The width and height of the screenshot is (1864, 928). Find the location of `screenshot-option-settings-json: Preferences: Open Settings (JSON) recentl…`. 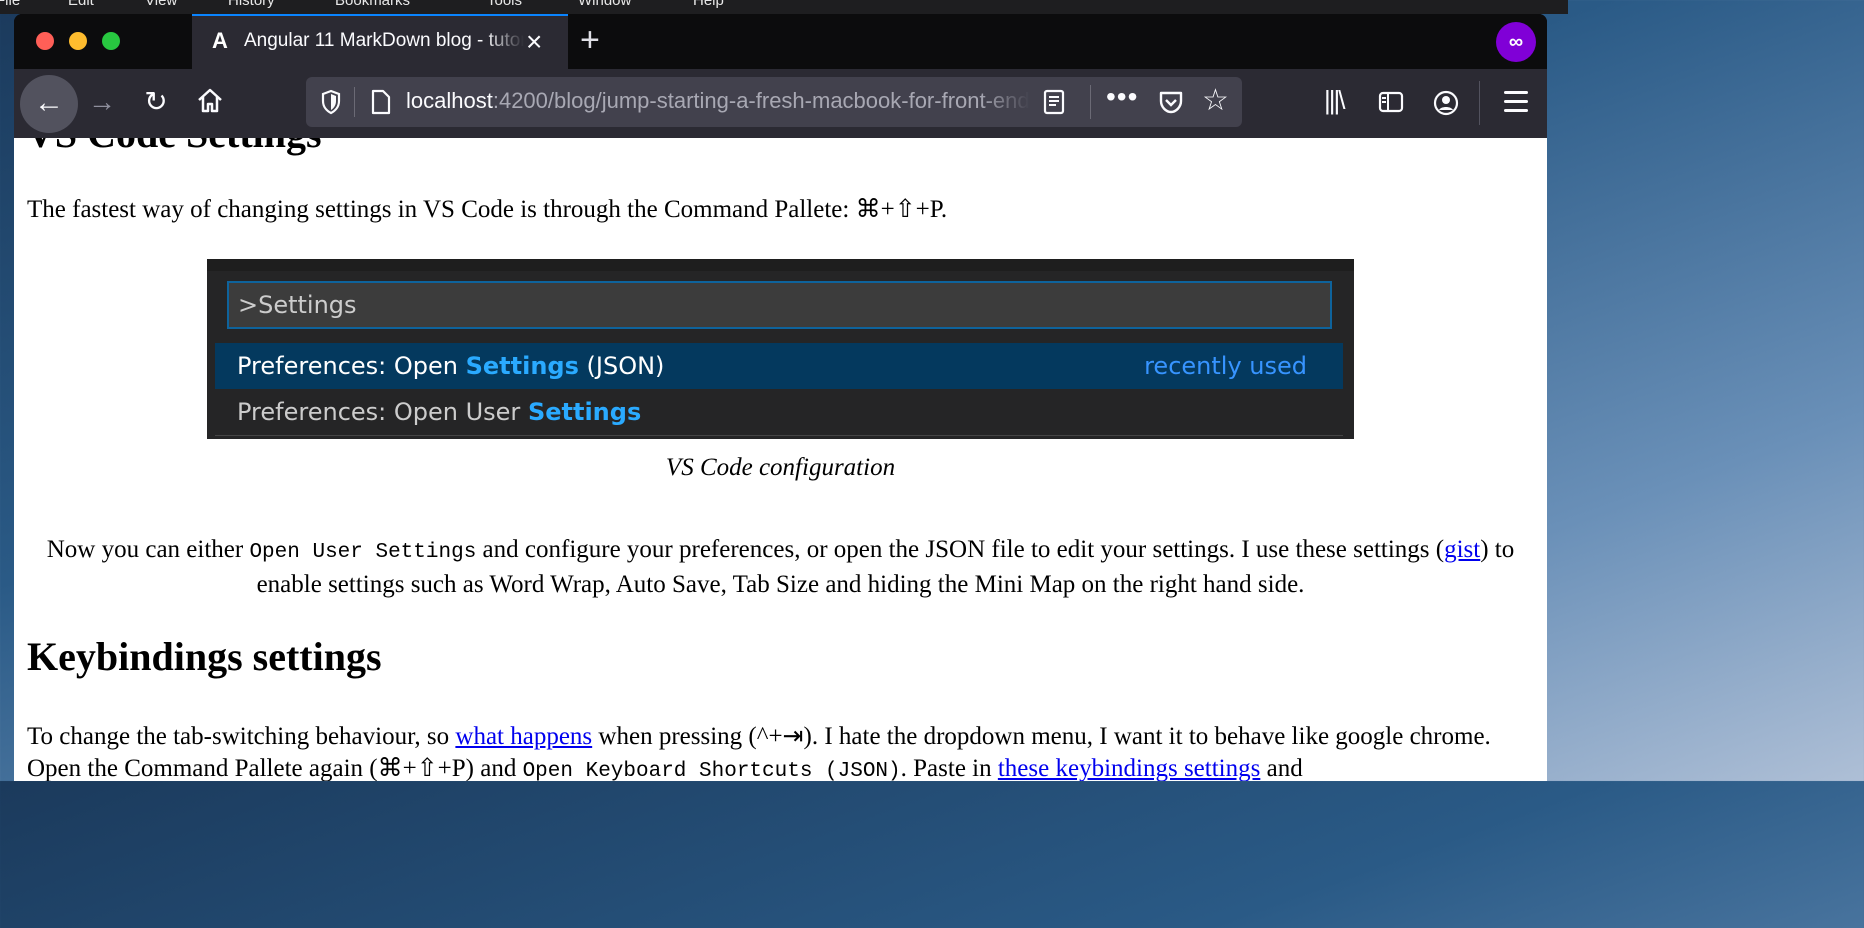

screenshot-option-settings-json: Preferences: Open Settings (JSON) recentl… is located at coordinates (779, 366).